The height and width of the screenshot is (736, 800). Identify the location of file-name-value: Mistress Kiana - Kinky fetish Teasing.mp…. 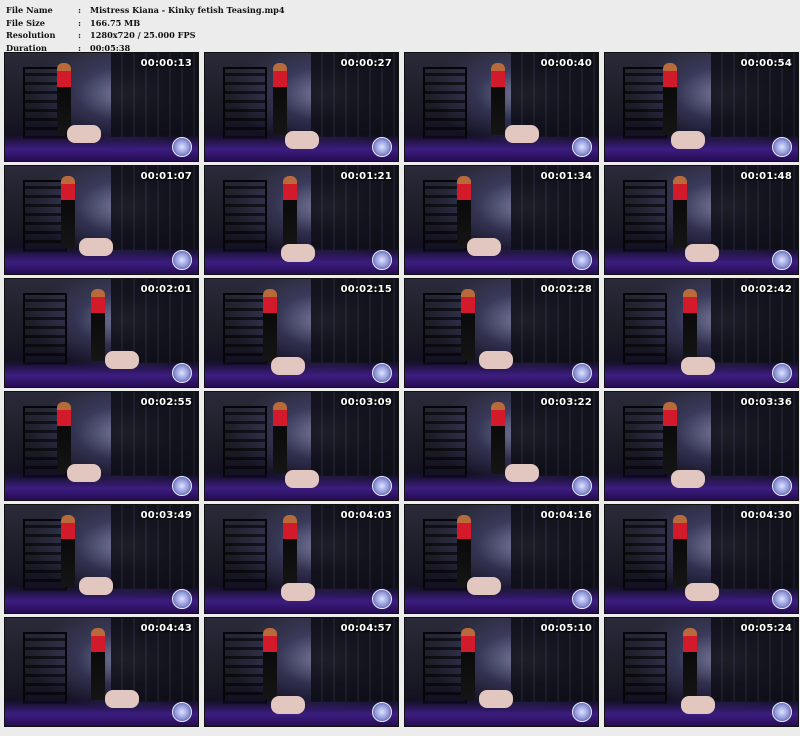
(187, 10).